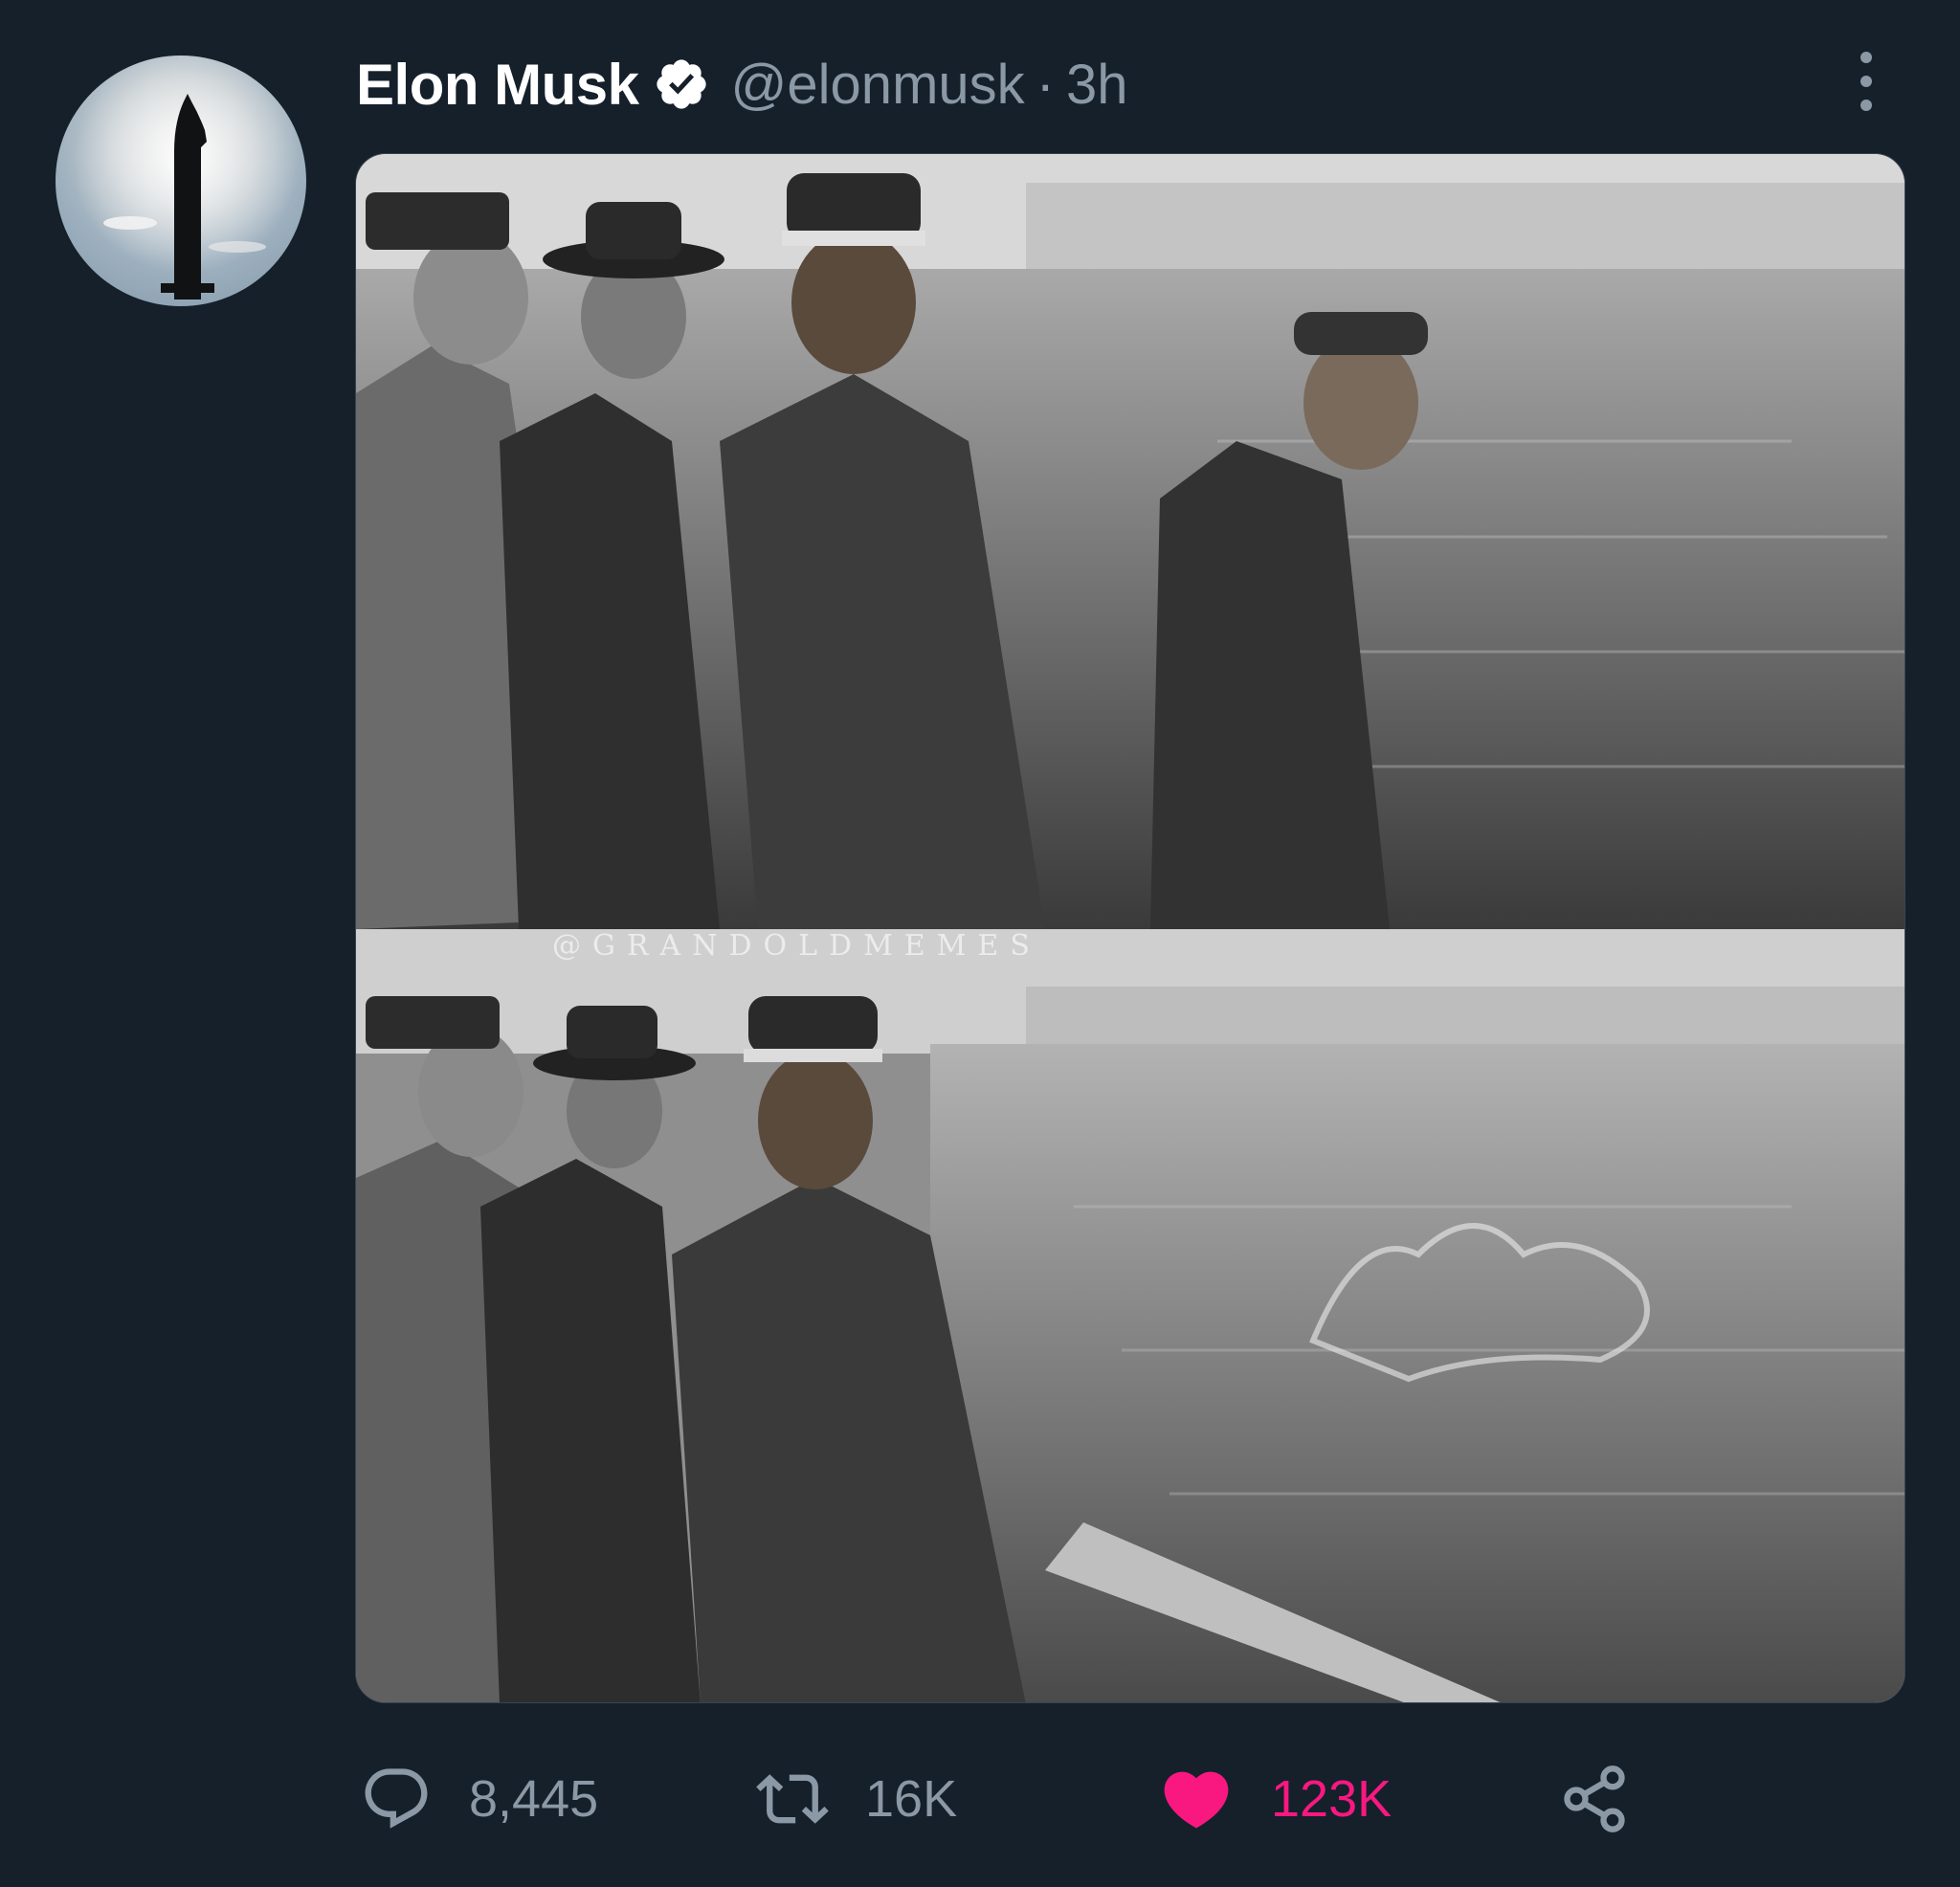  I want to click on share-icon, so click(1595, 1798).